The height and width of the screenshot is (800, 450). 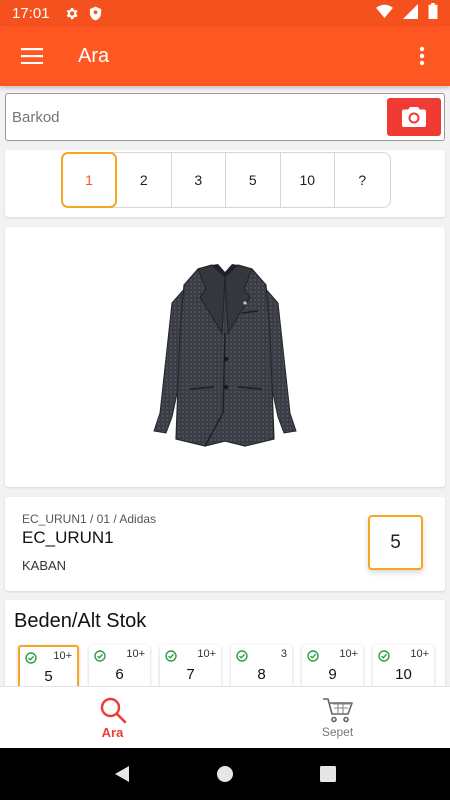 I want to click on recents-button, so click(x=328, y=774).